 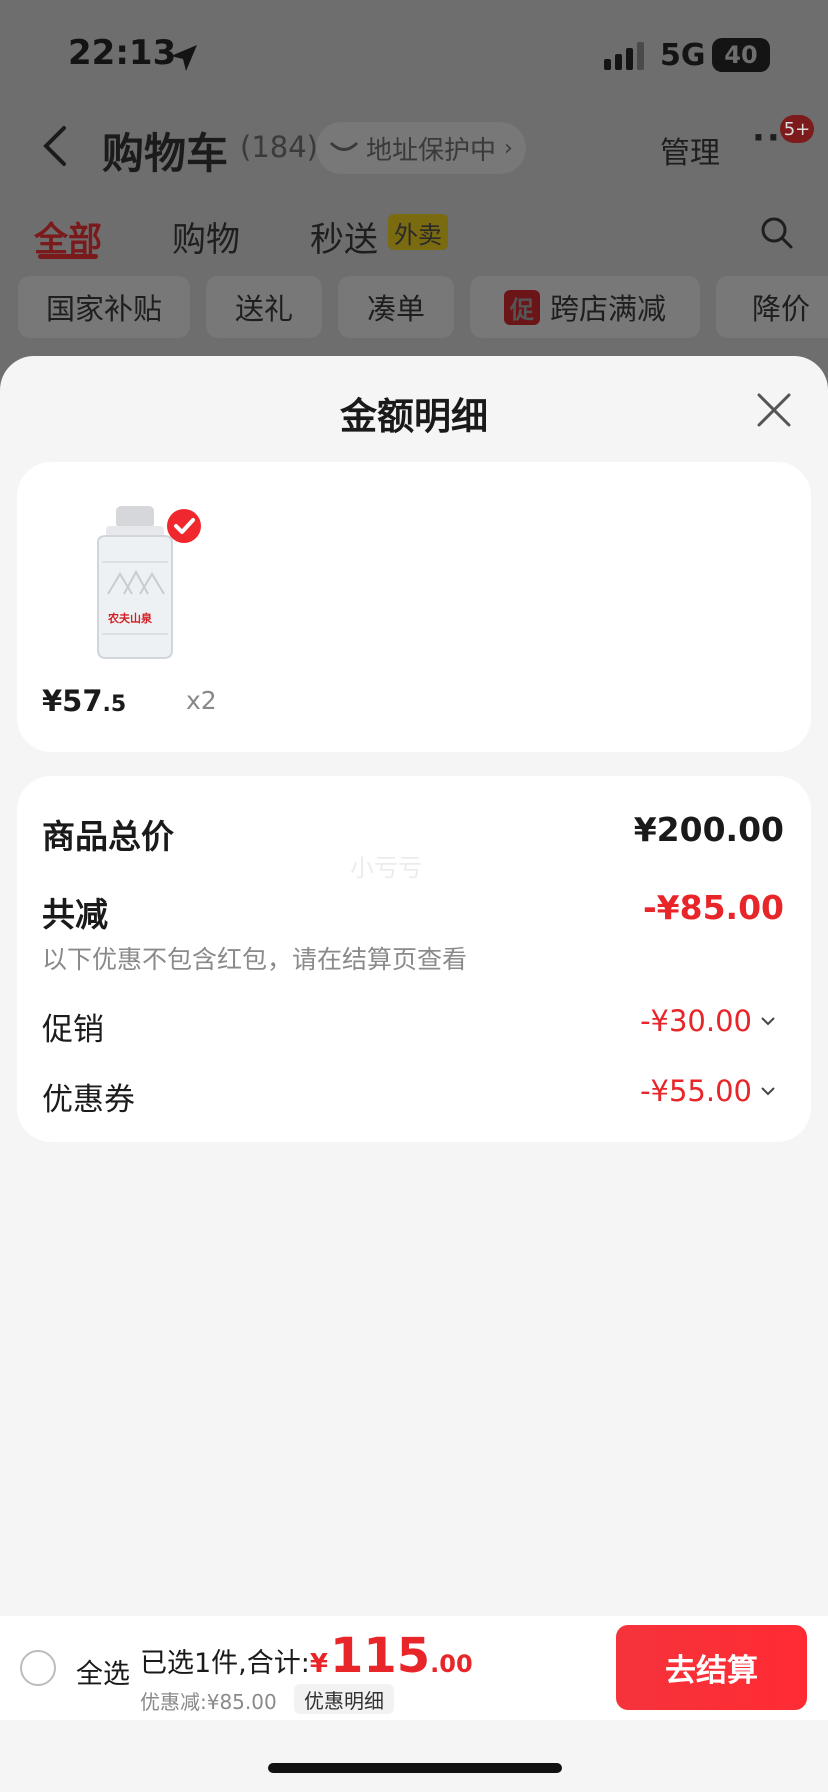 I want to click on battery-level: 40, so click(x=741, y=55).